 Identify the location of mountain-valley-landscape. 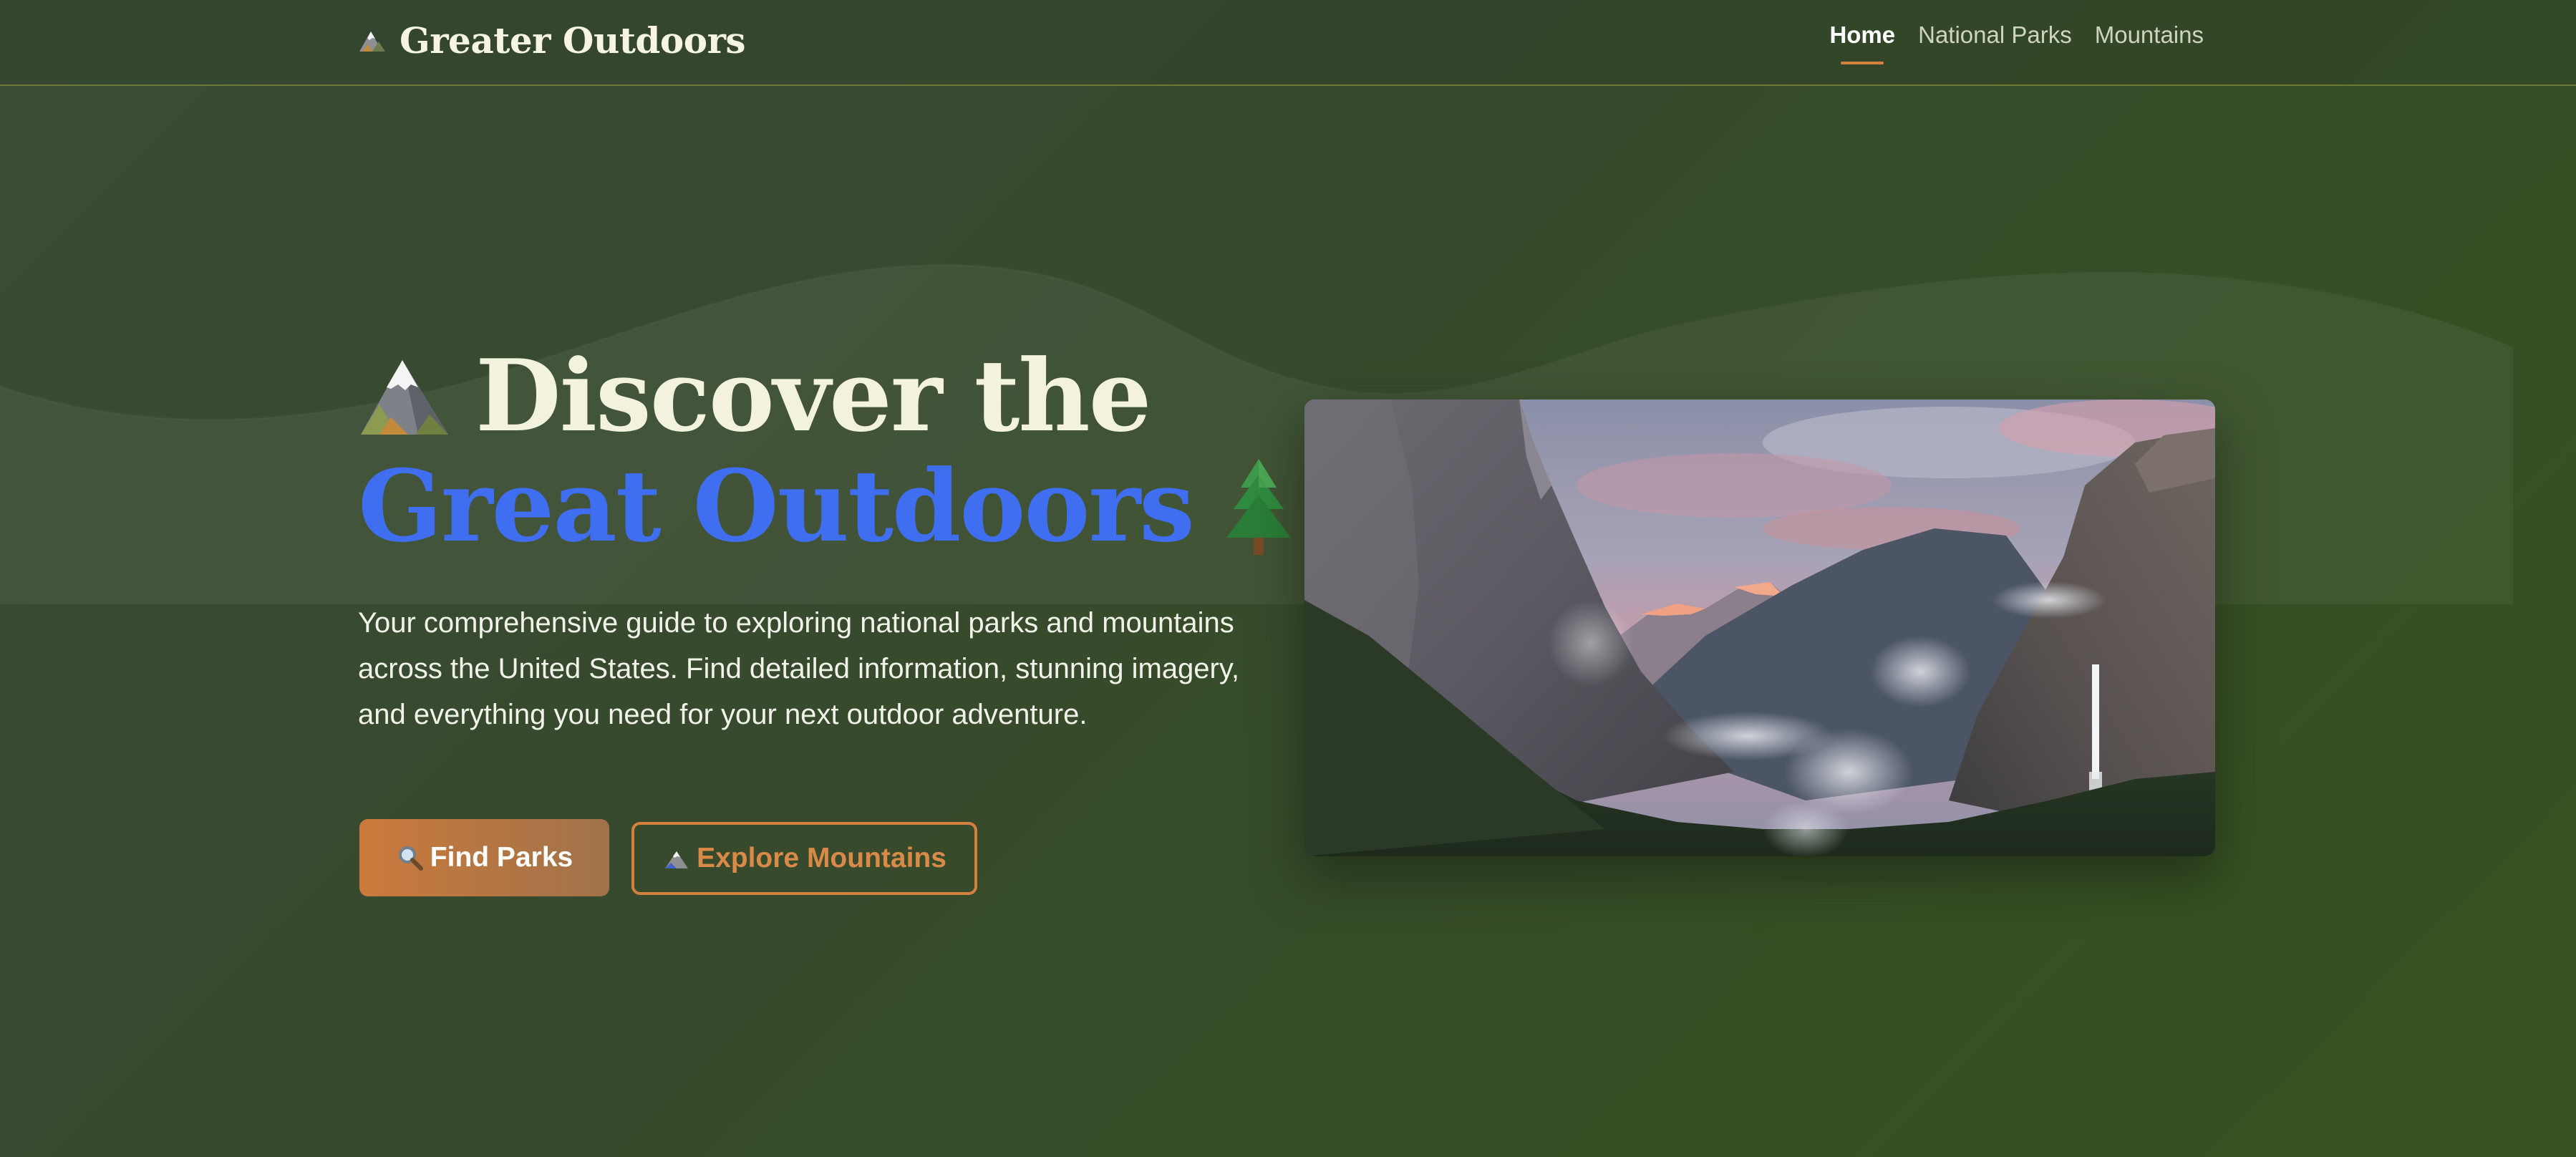
(1759, 628).